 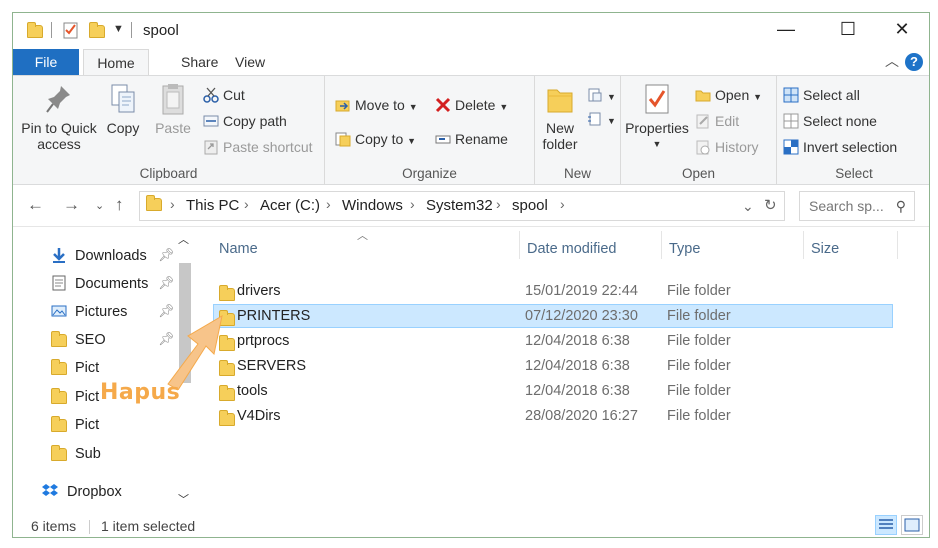 I want to click on nav-item-pict-3: Pict, so click(x=75, y=425).